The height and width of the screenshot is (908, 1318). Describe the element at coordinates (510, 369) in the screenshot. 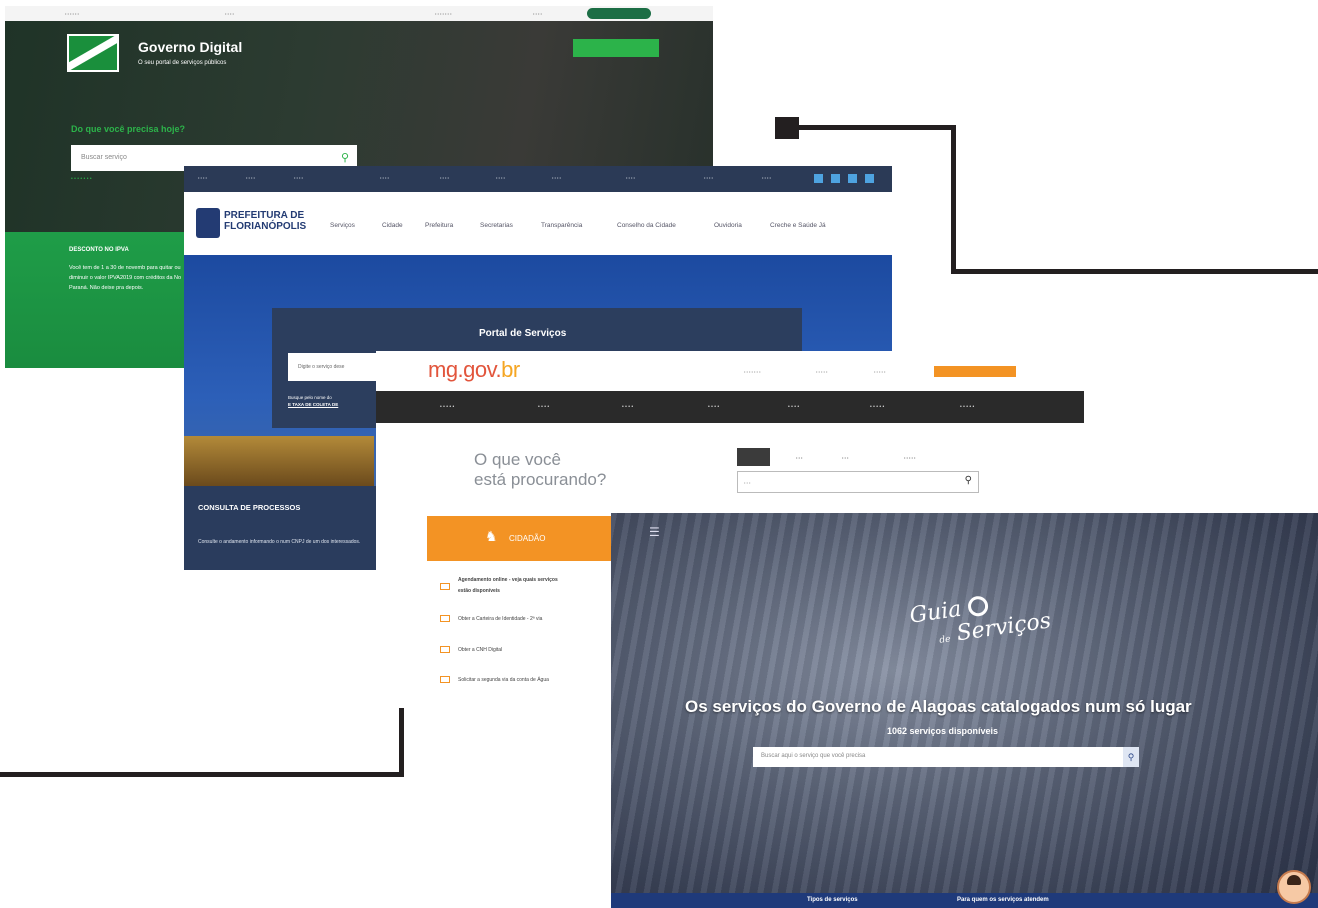

I see `mg-logo-br: br` at that location.